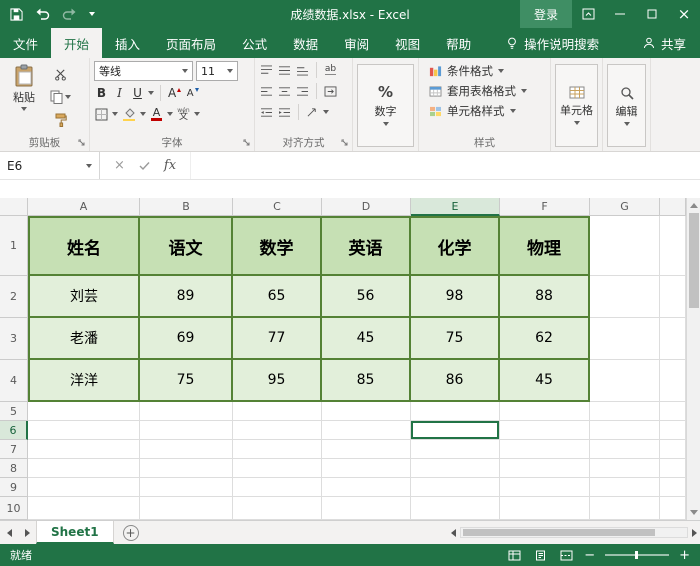 Image resolution: width=700 pixels, height=566 pixels. I want to click on cell-E1: 化学, so click(455, 246).